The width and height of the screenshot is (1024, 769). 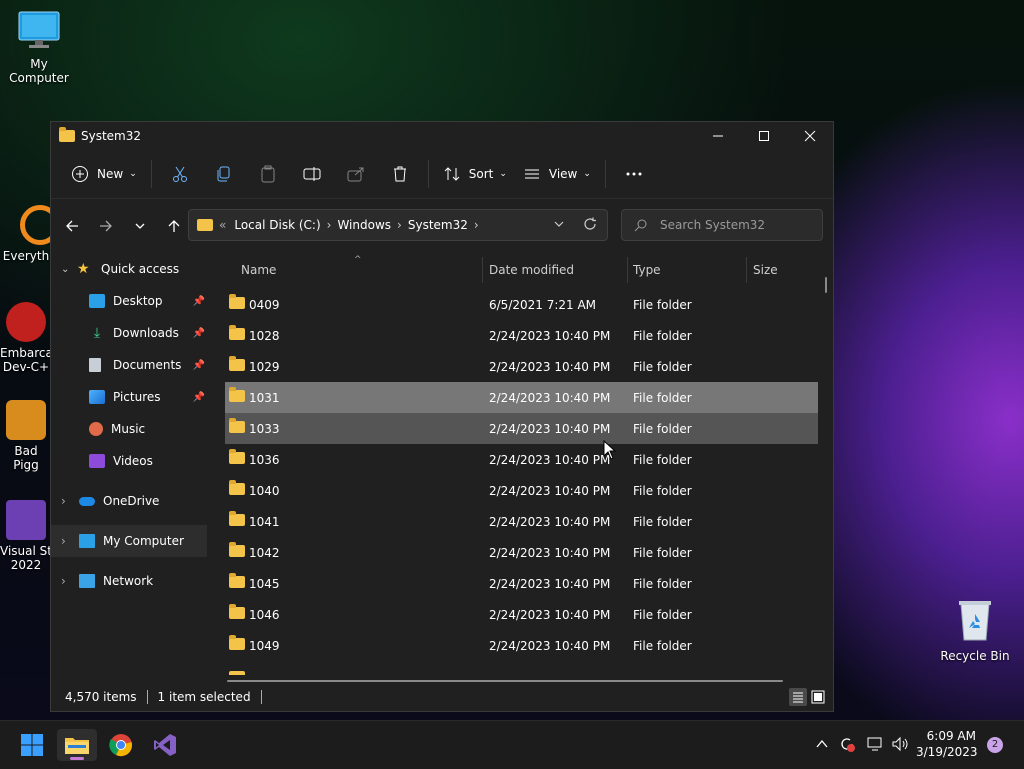 I want to click on nav-network: › Network, so click(x=129, y=581).